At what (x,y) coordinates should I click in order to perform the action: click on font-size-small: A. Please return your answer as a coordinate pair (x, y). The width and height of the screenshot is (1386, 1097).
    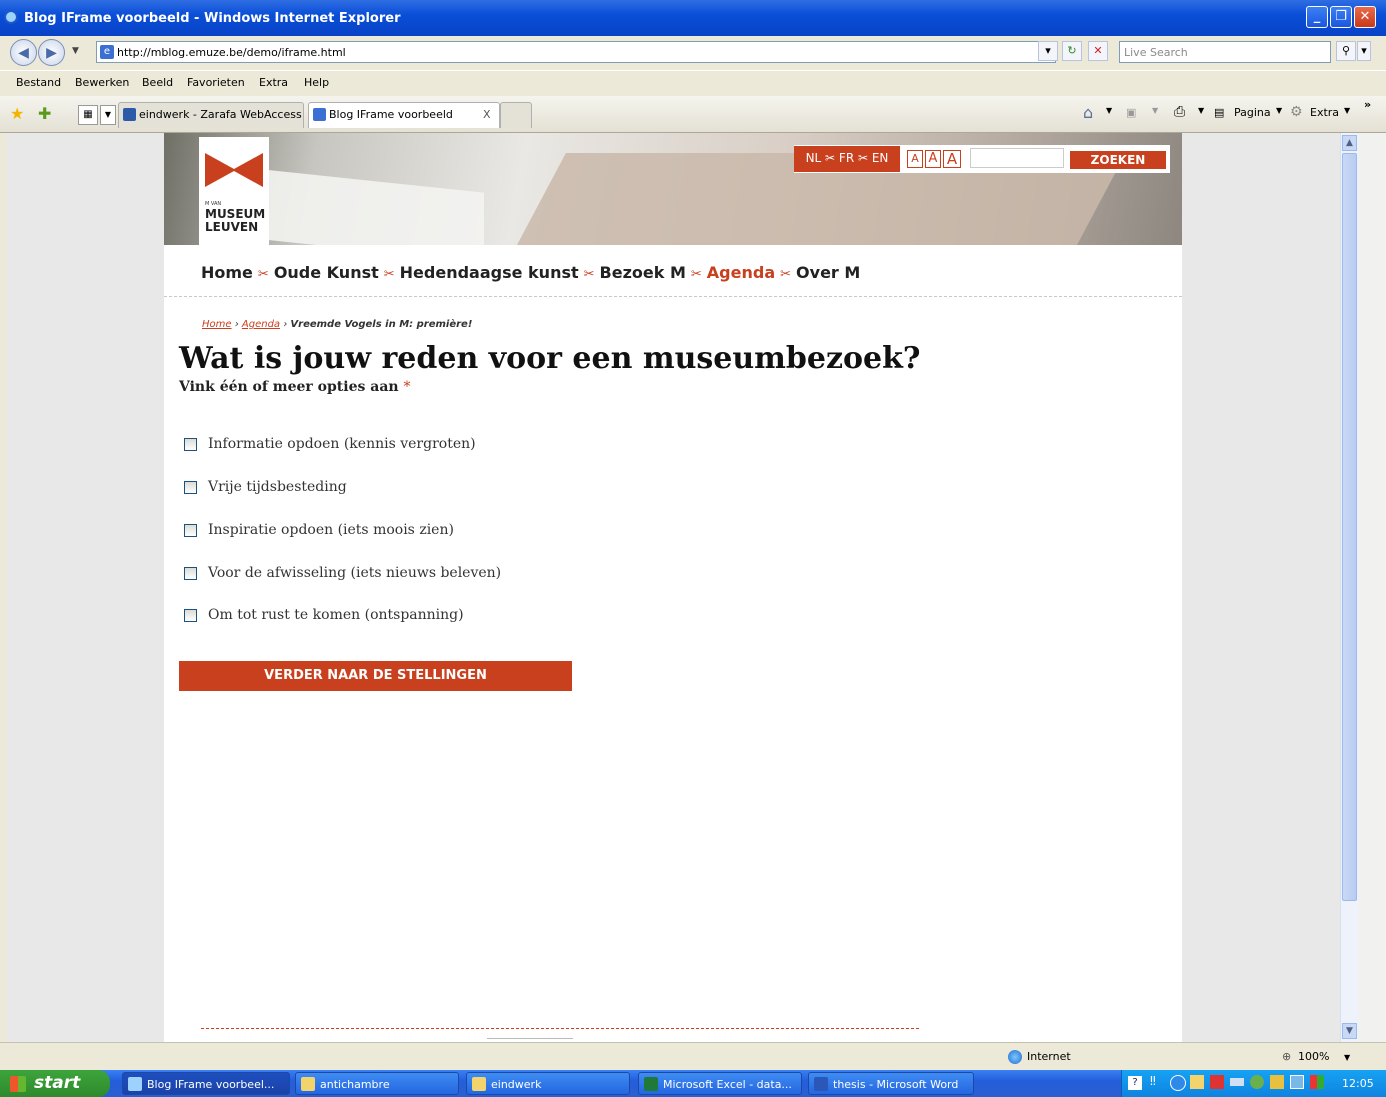
    Looking at the image, I should click on (915, 159).